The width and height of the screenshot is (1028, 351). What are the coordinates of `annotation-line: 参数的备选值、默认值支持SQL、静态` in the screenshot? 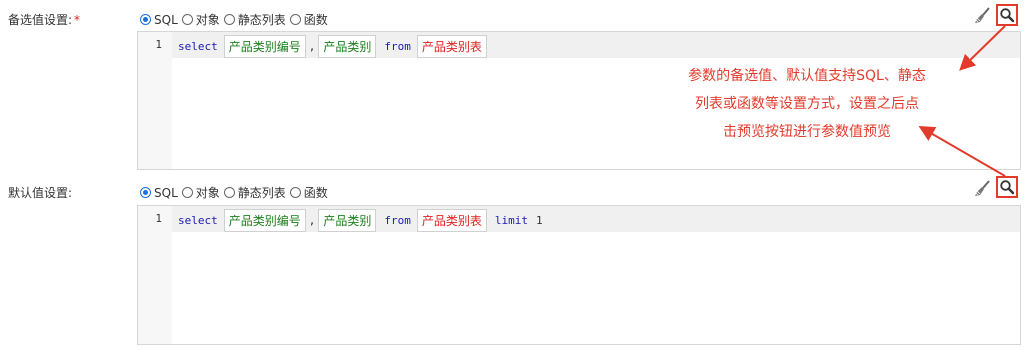 It's located at (807, 76).